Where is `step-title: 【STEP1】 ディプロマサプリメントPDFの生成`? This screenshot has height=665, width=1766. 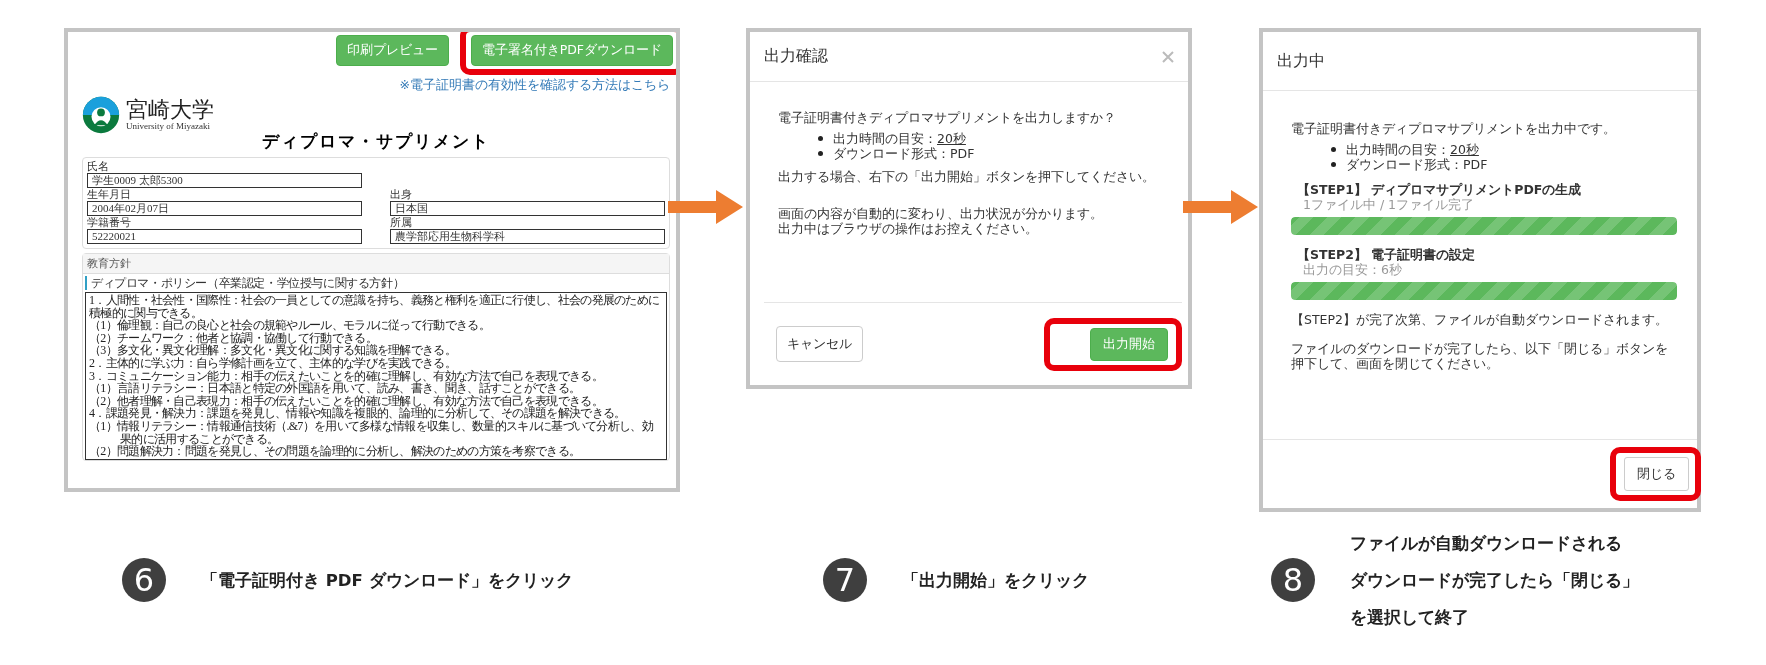
step-title: 【STEP1】 ディプロマサプリメントPDFの生成 is located at coordinates (1440, 189).